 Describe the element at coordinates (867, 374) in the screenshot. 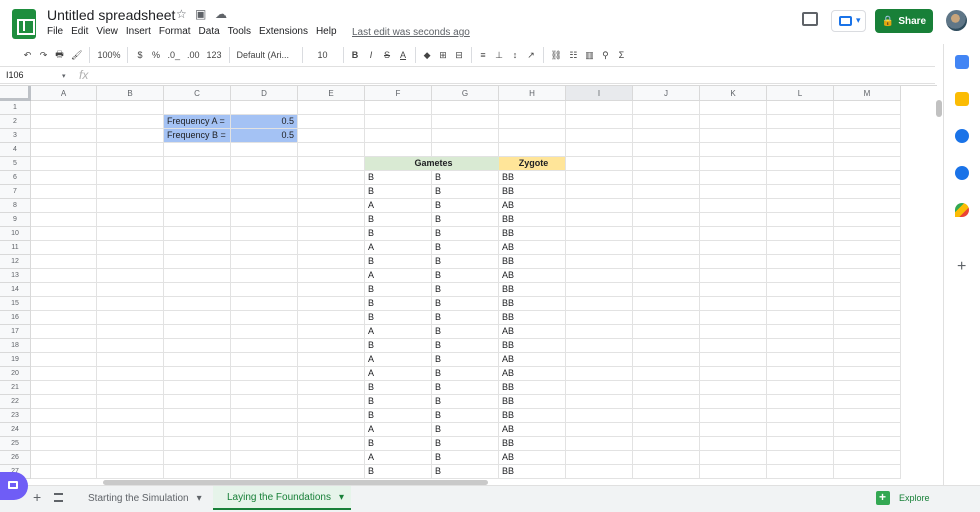

I see `cell-m20` at that location.